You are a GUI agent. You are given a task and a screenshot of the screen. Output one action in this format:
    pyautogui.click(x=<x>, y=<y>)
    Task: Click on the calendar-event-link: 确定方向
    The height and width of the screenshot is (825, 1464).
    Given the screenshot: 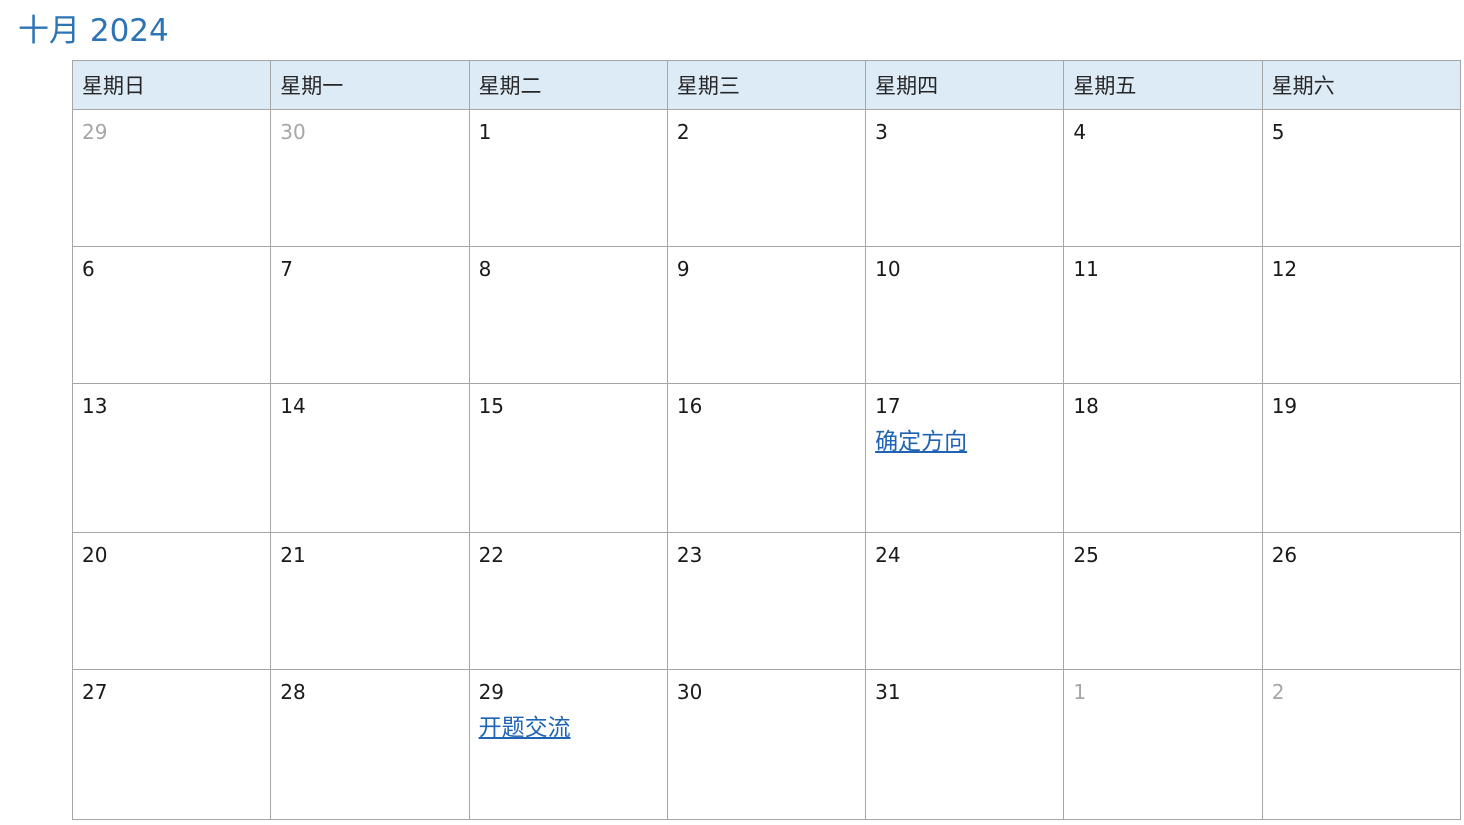 What is the action you would take?
    pyautogui.click(x=921, y=442)
    